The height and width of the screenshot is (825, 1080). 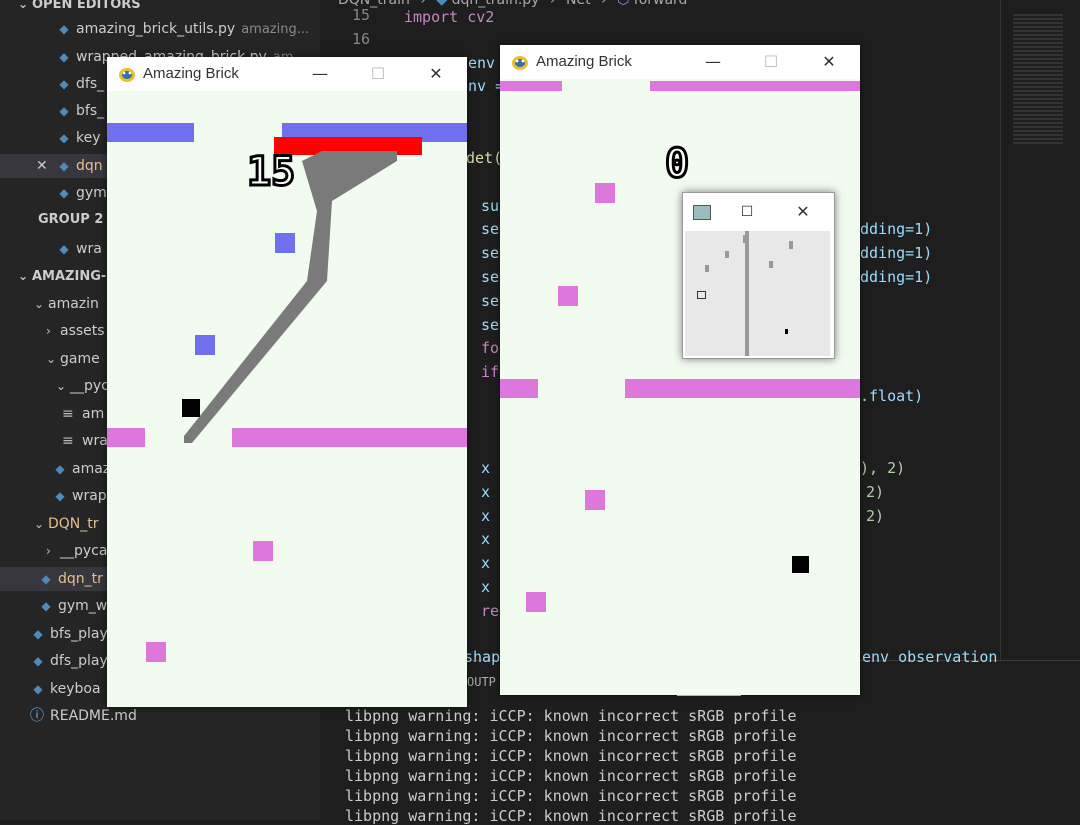 I want to click on open-editors-header: ⌄ OPEN EDITORS, so click(x=160, y=8).